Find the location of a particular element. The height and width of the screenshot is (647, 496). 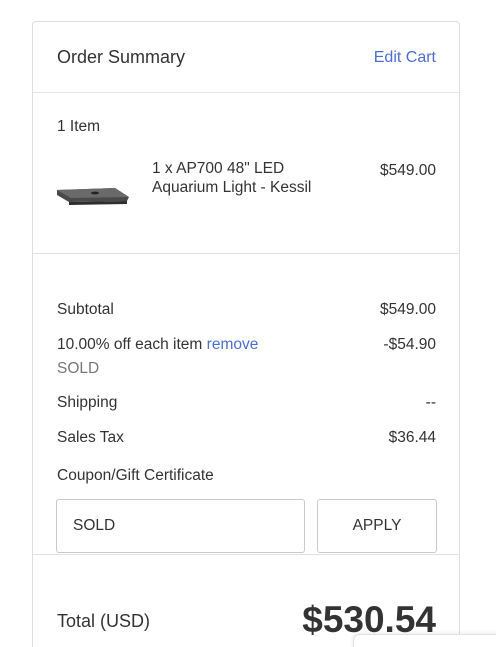

discount-row: 10.00% off each item remove is located at coordinates (157, 345).